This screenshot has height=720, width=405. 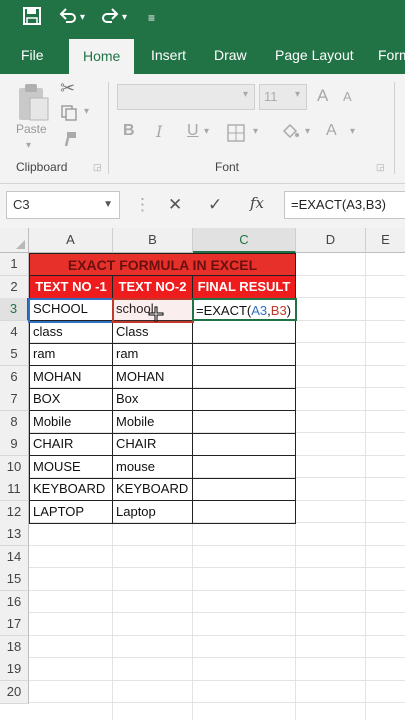 I want to click on cut-icon: ✂, so click(x=67, y=88).